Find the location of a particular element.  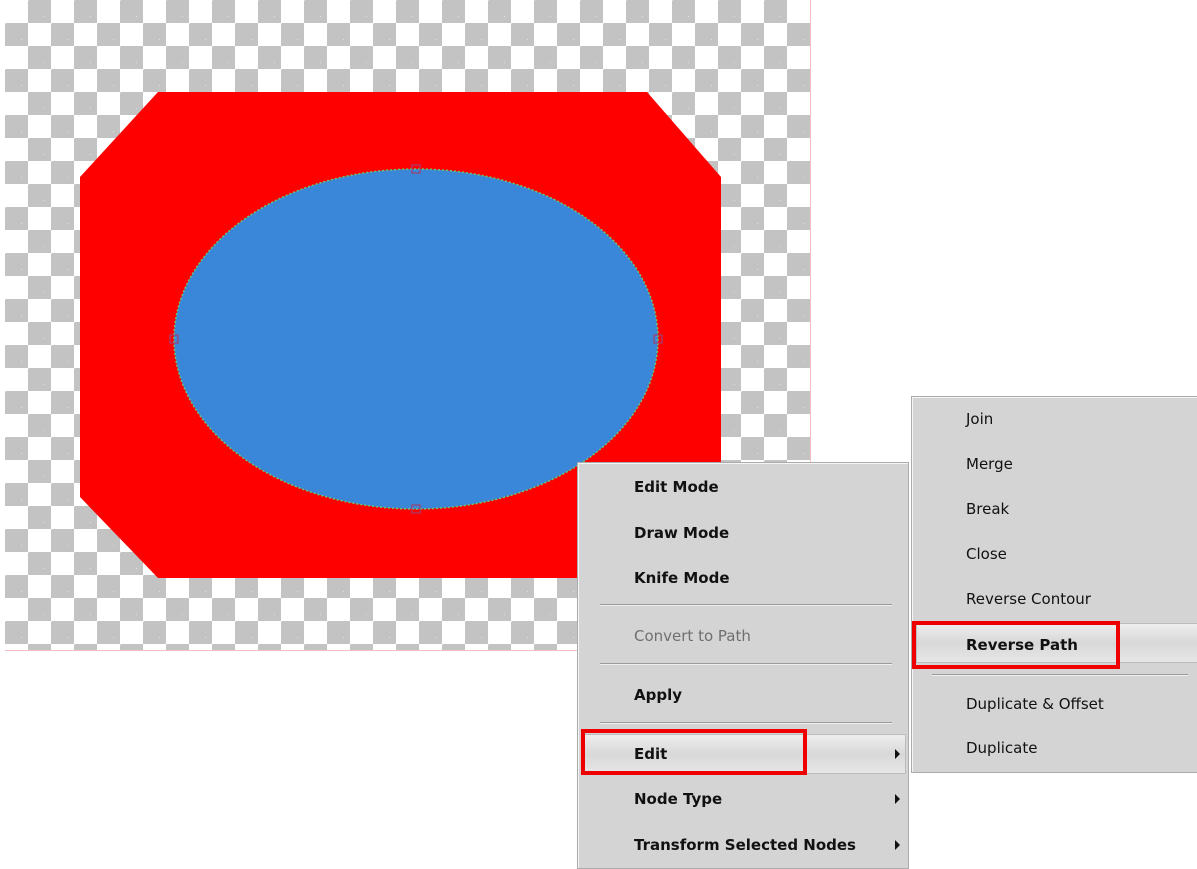

menu-item-transform-selected-nodes: Transform Selected Nodes is located at coordinates (743, 845).